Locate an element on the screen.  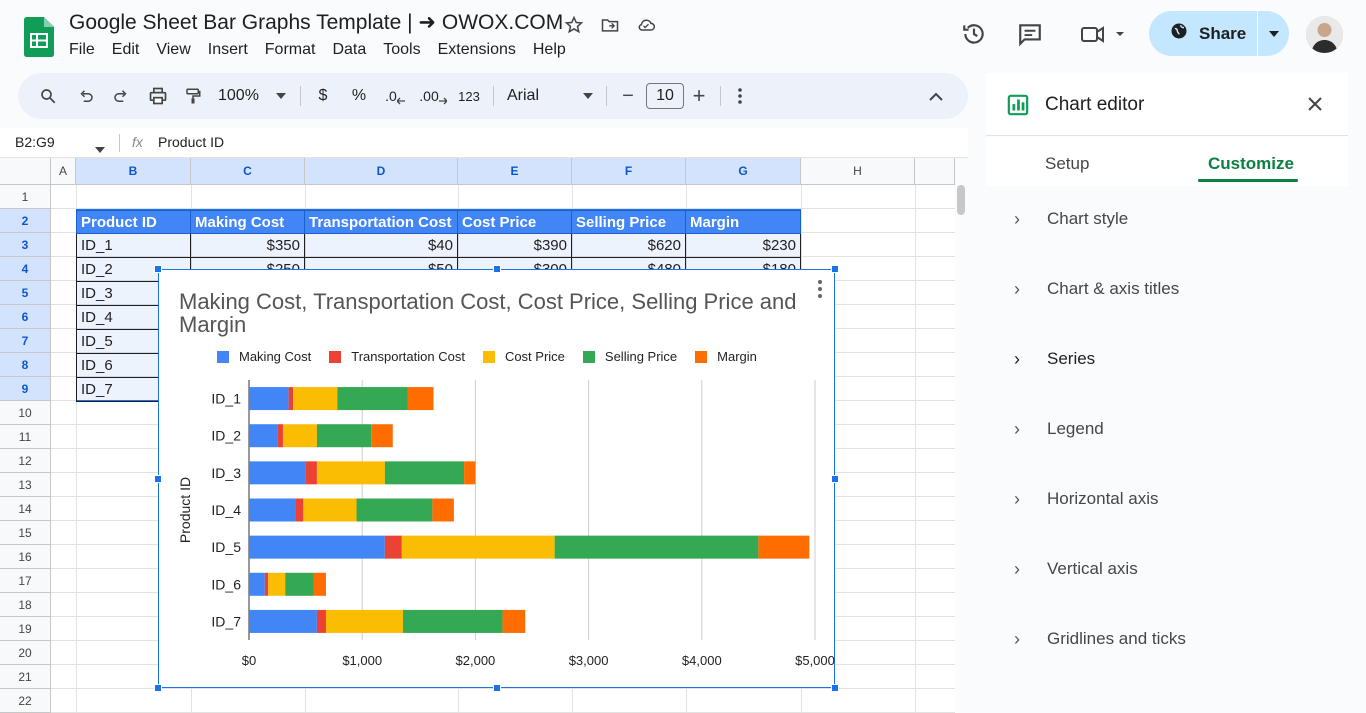
table-cell: ID_3 is located at coordinates (117, 294).